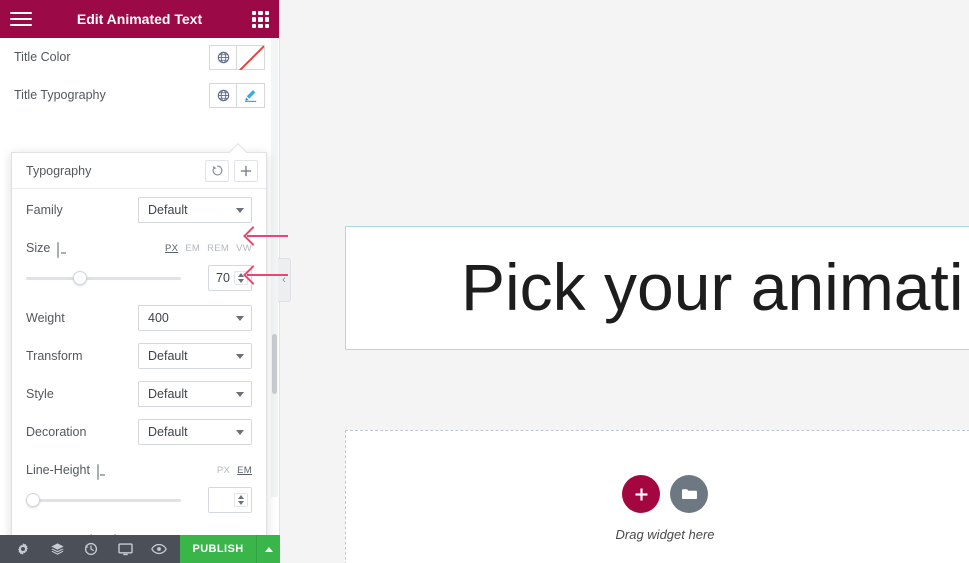 Image resolution: width=969 pixels, height=563 pixels. Describe the element at coordinates (45, 318) in the screenshot. I see `weight-label: Weight` at that location.